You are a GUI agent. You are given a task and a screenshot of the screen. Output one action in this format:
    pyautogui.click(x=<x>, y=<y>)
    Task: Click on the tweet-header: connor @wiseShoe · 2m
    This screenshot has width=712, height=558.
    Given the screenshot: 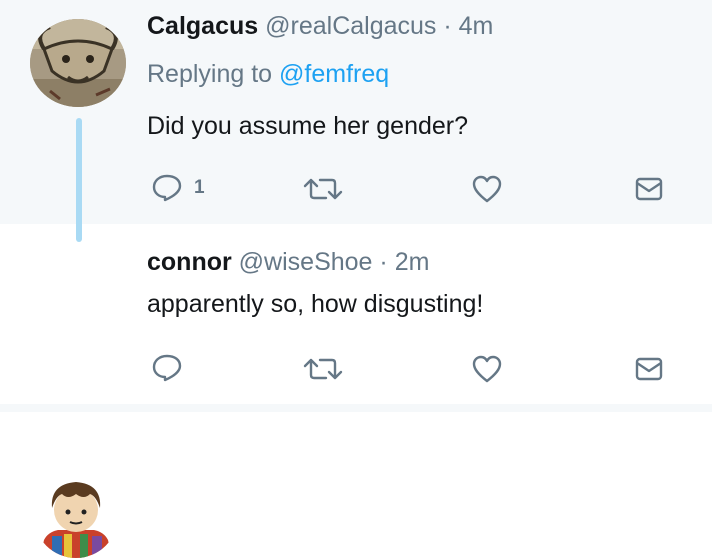 What is the action you would take?
    pyautogui.click(x=288, y=262)
    